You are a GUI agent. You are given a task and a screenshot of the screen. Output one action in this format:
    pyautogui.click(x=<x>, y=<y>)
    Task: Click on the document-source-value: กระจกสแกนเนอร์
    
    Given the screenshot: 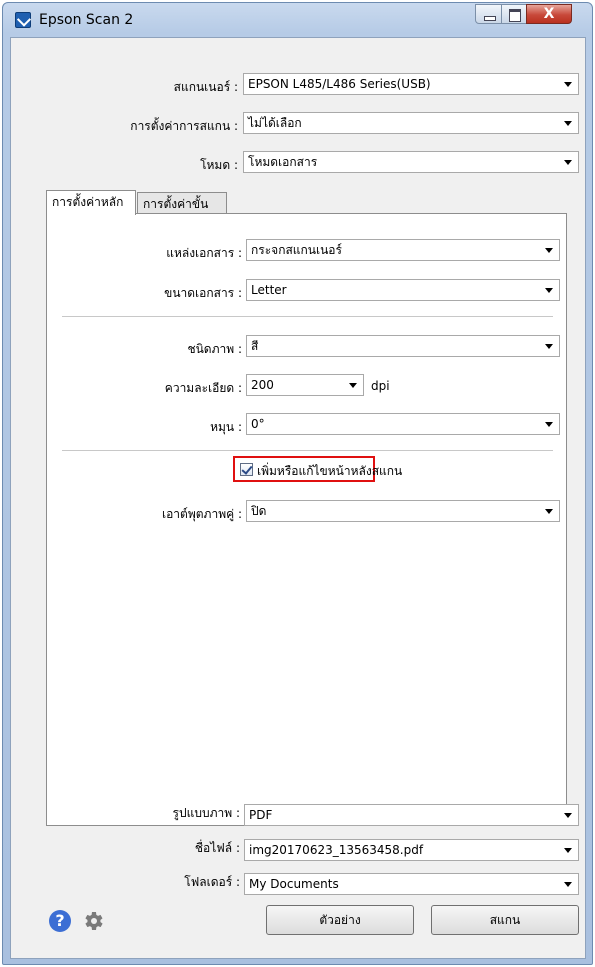 What is the action you would take?
    pyautogui.click(x=296, y=250)
    